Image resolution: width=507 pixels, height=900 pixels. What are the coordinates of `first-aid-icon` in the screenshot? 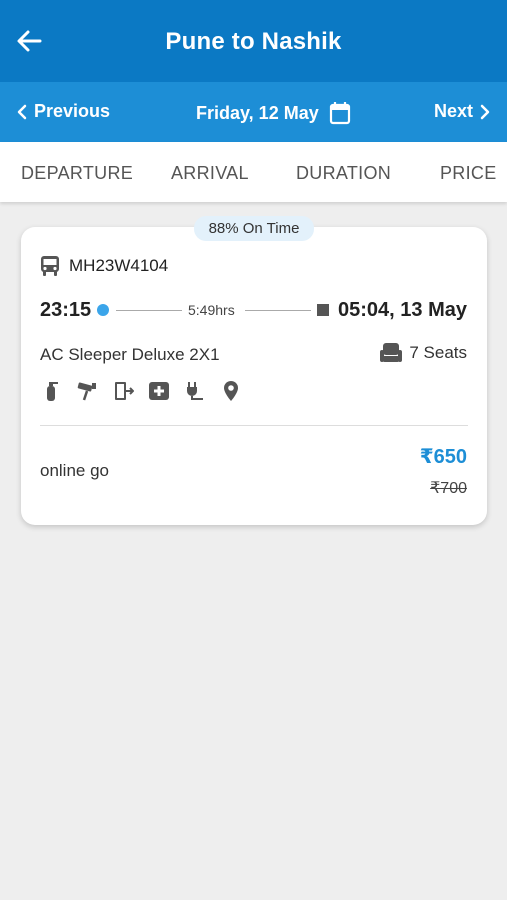 It's located at (159, 391).